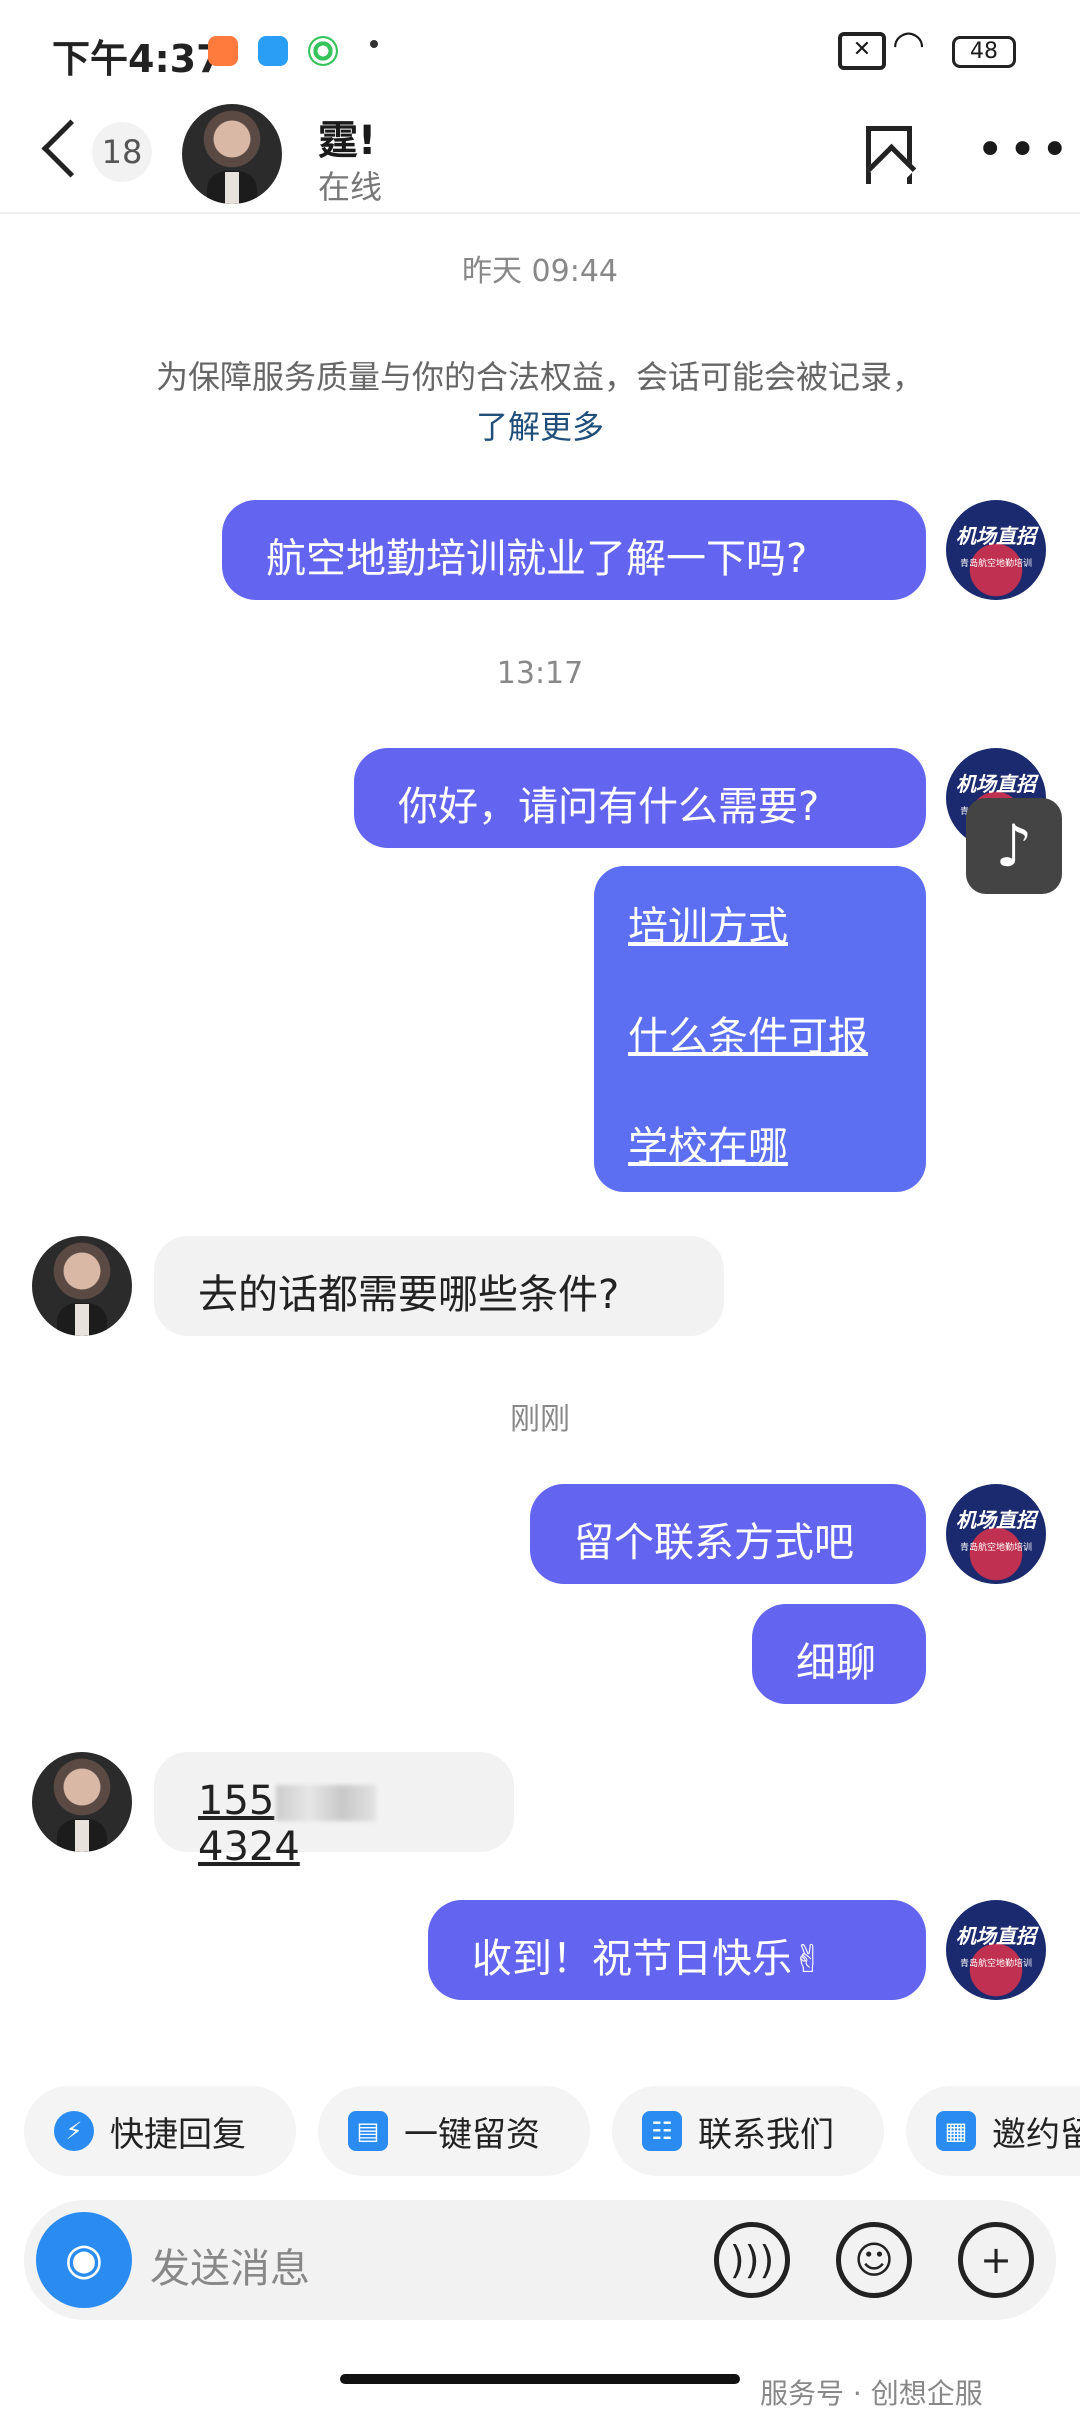 Image resolution: width=1080 pixels, height=2412 pixels. What do you see at coordinates (662, 2131) in the screenshot?
I see `contacts-icon: ☷` at bounding box center [662, 2131].